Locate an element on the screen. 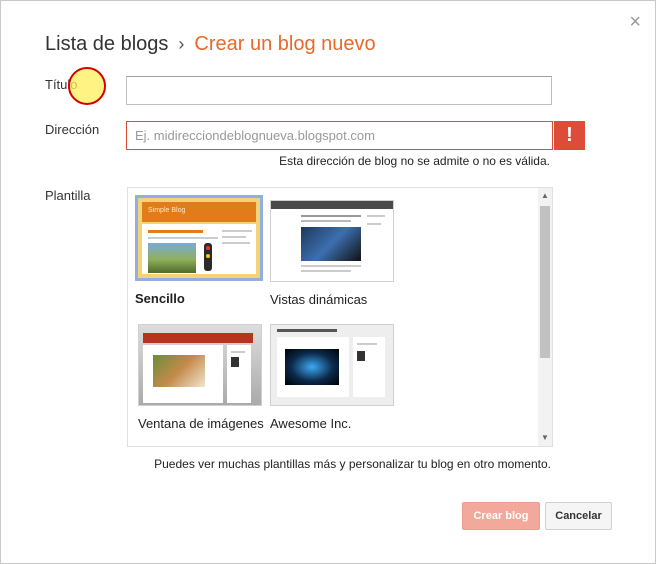  title-field is located at coordinates (339, 90).